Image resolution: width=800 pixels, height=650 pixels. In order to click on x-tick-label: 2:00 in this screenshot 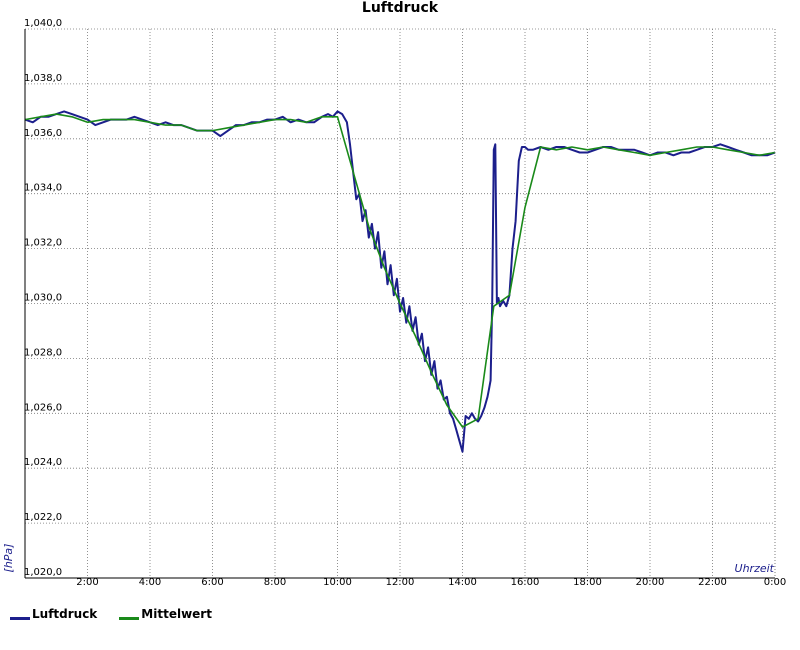, I will do `click(87, 582)`.